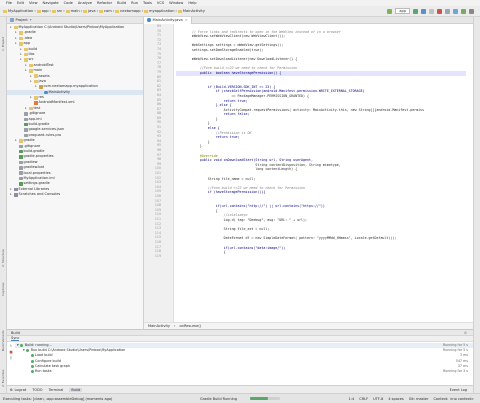 This screenshot has height=403, width=480. I want to click on run-icon, so click(415, 11).